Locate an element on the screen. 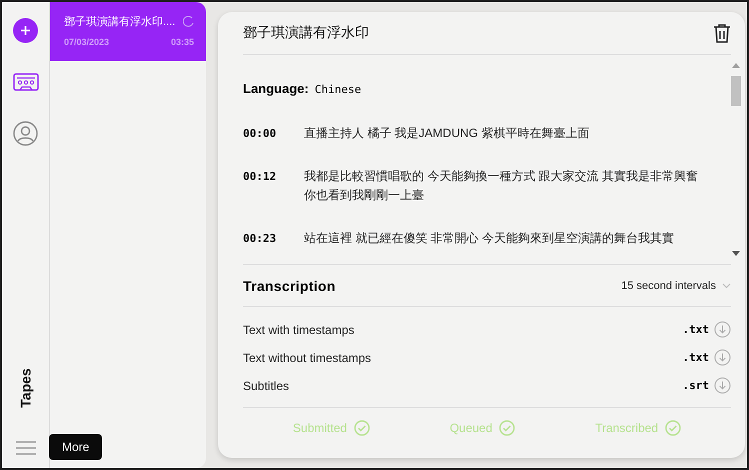  plus-icon is located at coordinates (25, 30).